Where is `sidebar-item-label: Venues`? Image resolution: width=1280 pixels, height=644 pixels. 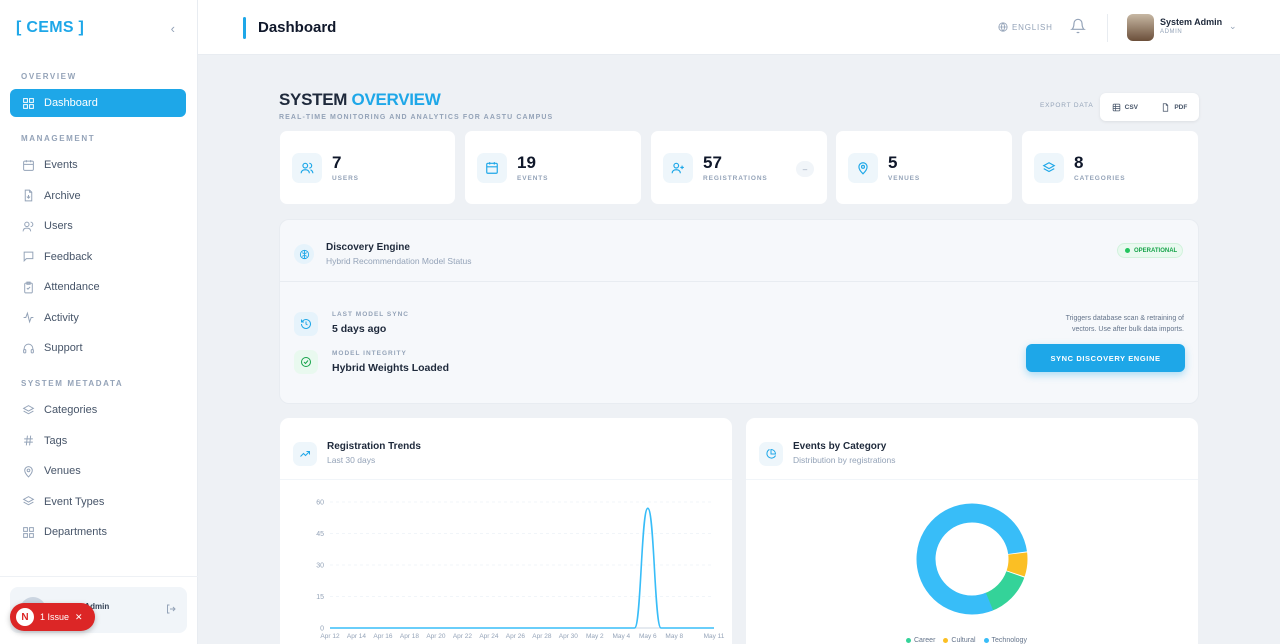
sidebar-item-label: Venues is located at coordinates (62, 471).